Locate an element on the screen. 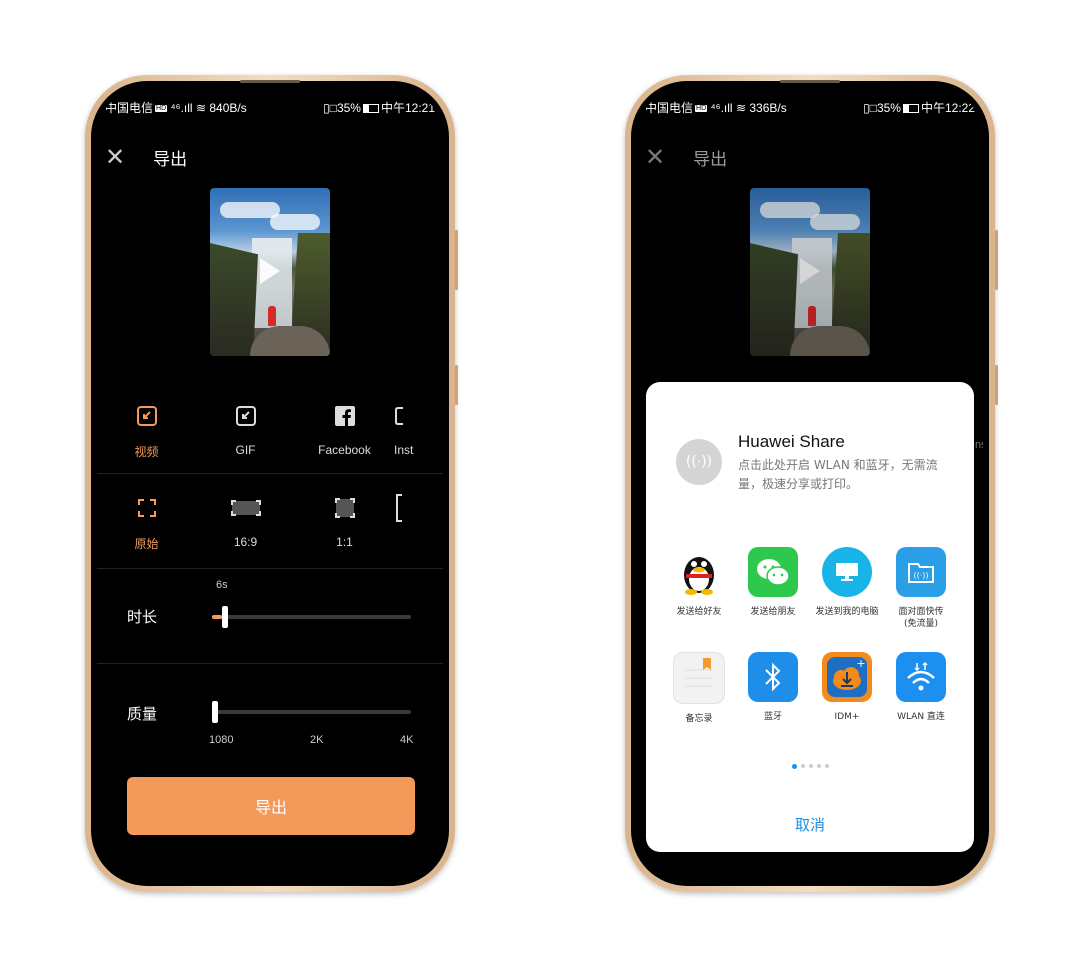 Image resolution: width=1080 pixels, height=959 pixels. clock: 中午12:21 is located at coordinates (407, 107).